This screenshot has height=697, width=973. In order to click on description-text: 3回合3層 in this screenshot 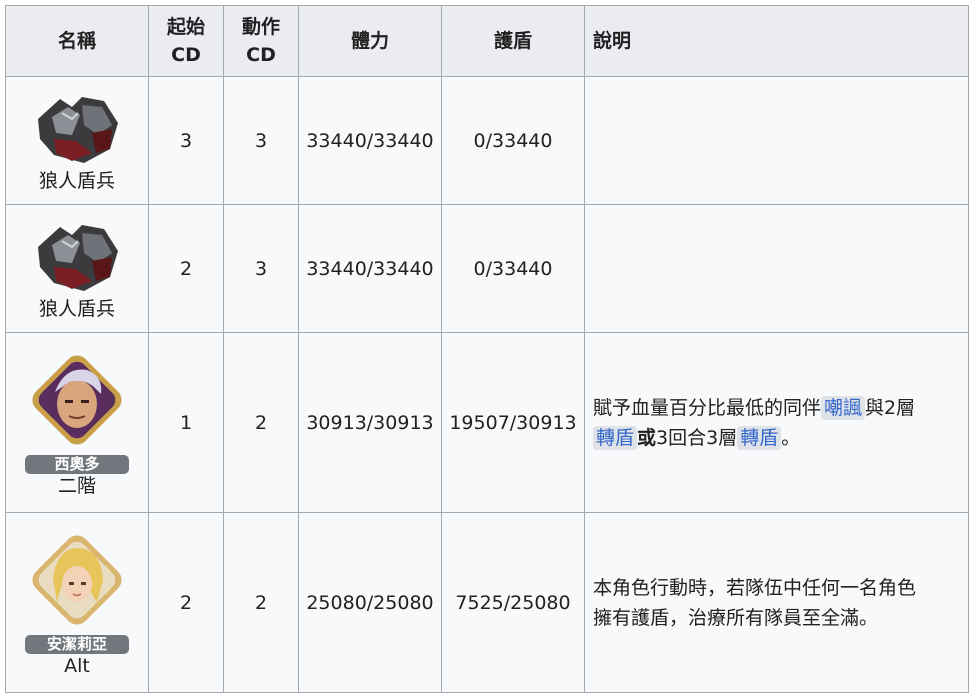, I will do `click(697, 437)`.